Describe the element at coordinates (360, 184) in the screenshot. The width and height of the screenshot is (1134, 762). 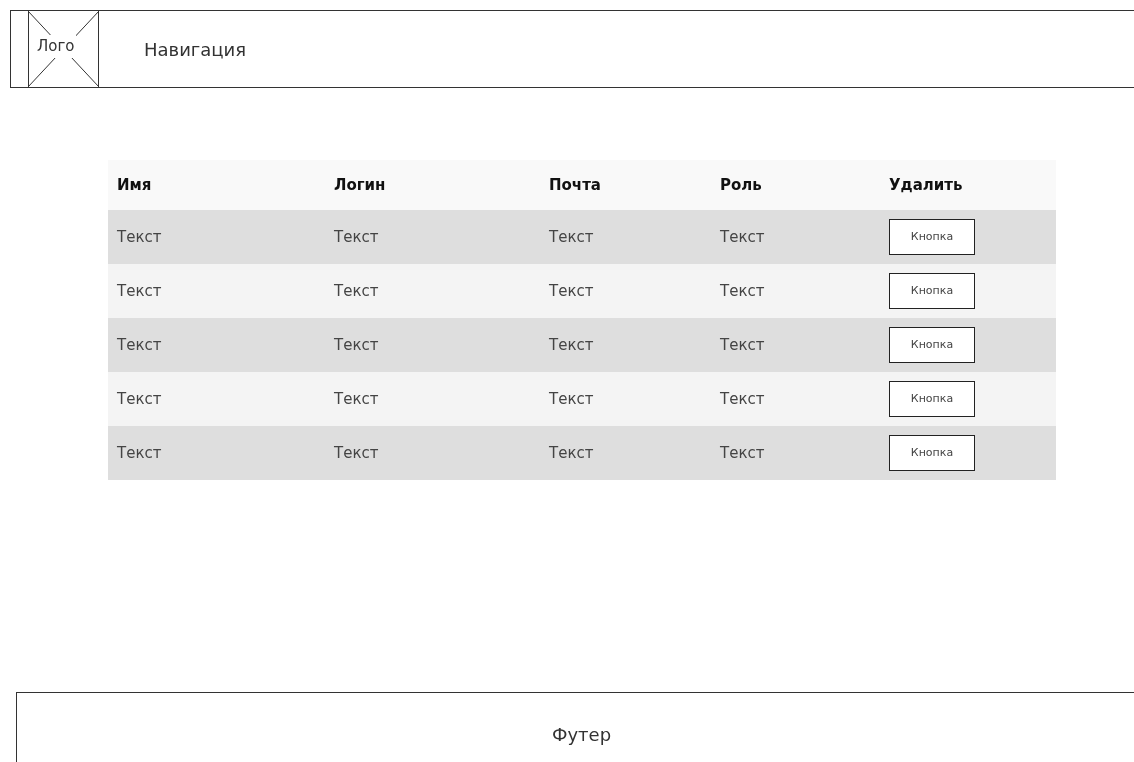
I see `column-header: Логин` at that location.